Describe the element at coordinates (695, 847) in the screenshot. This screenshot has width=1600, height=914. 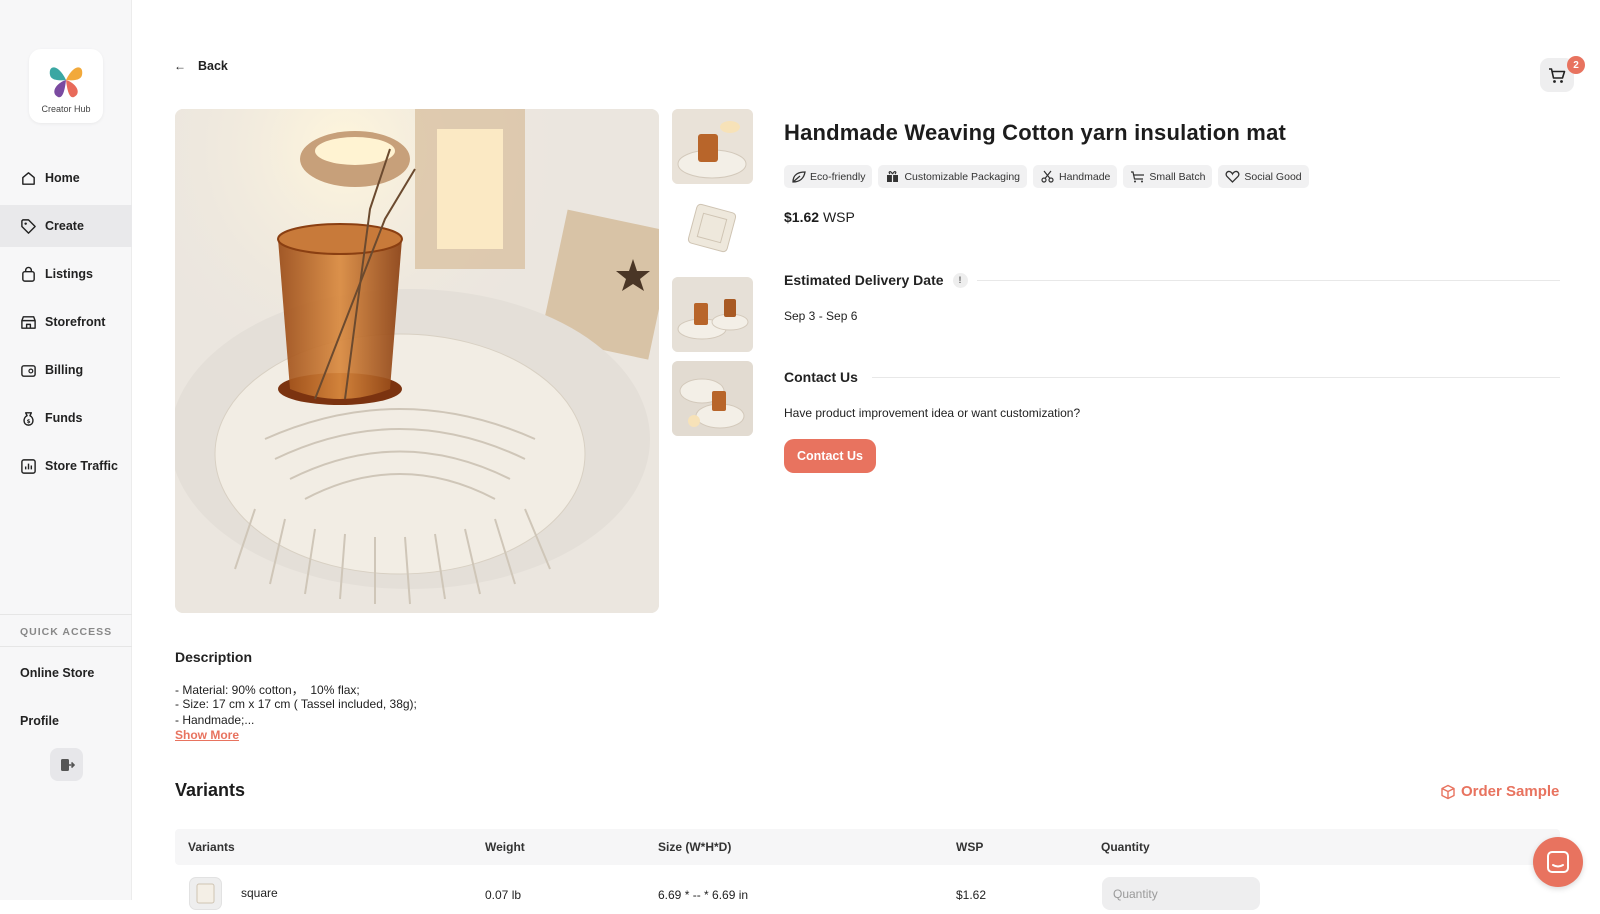
I see `column-header-size: Size (W*H*D)` at that location.